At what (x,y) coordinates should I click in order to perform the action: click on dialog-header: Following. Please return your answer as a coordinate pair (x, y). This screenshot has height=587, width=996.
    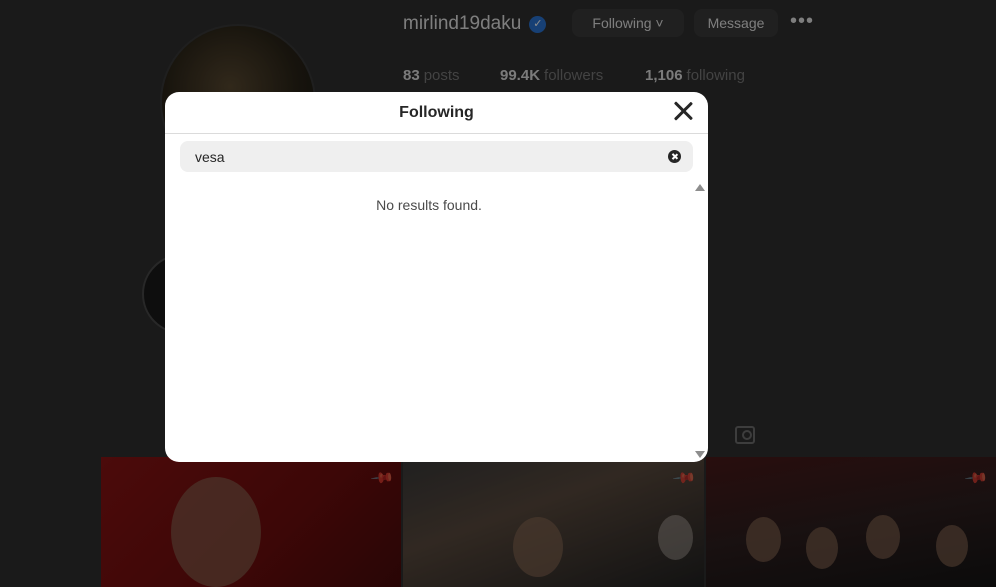
    Looking at the image, I should click on (436, 113).